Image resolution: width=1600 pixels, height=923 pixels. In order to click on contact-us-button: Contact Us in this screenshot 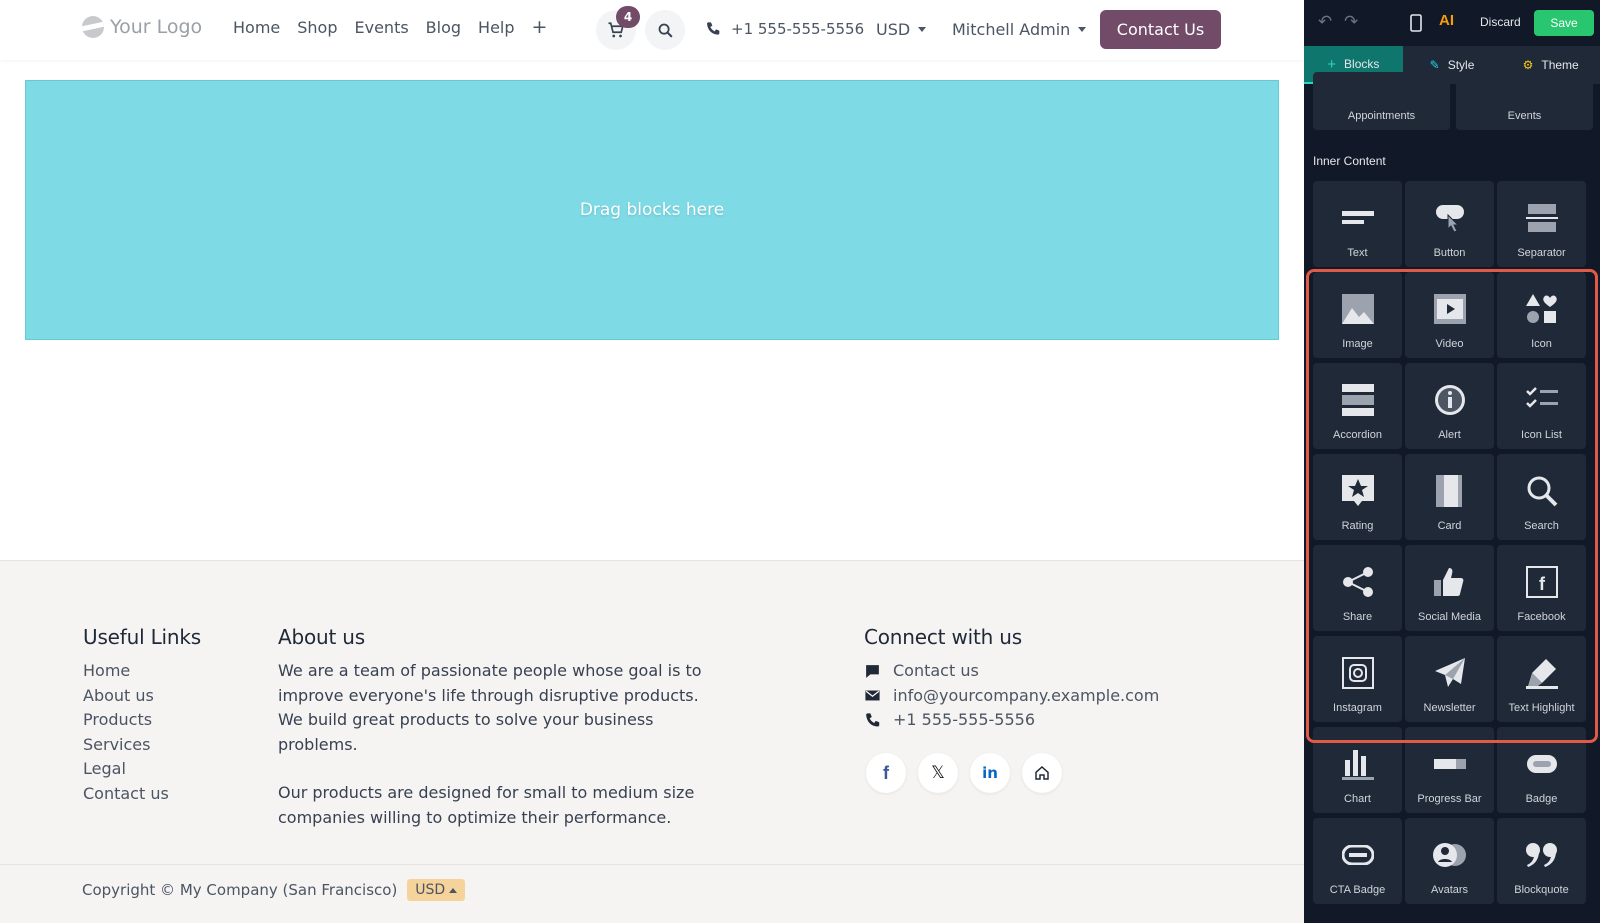, I will do `click(1160, 29)`.